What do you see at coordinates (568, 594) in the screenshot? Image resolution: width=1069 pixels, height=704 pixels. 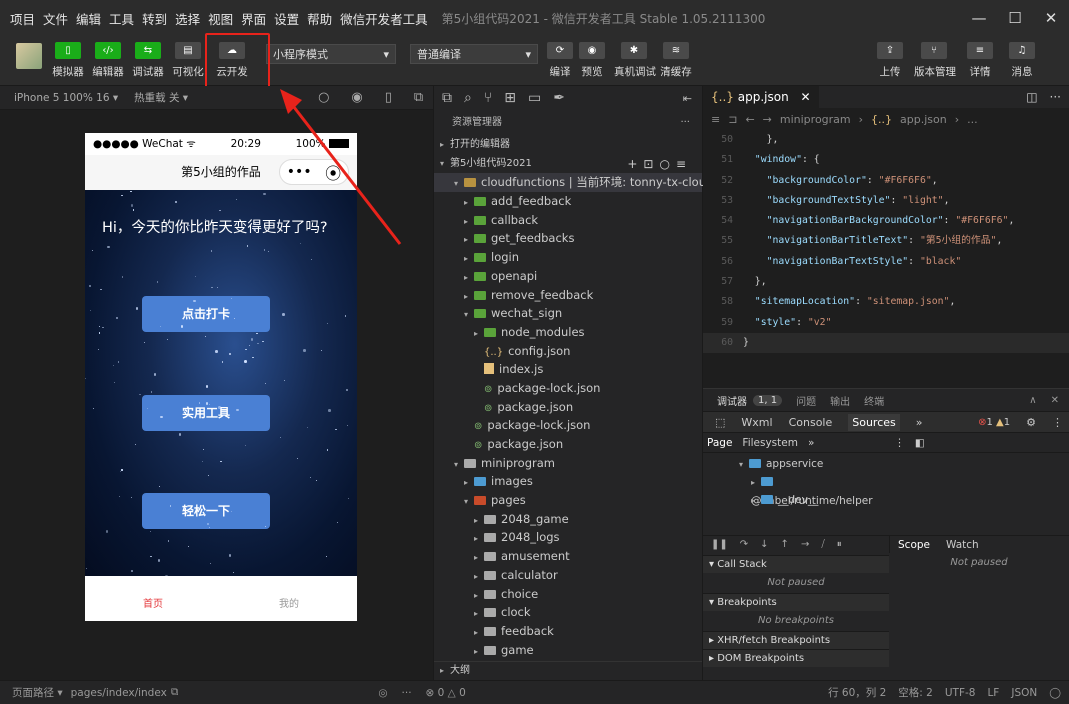 I see `tree-item: ▸ choice` at bounding box center [568, 594].